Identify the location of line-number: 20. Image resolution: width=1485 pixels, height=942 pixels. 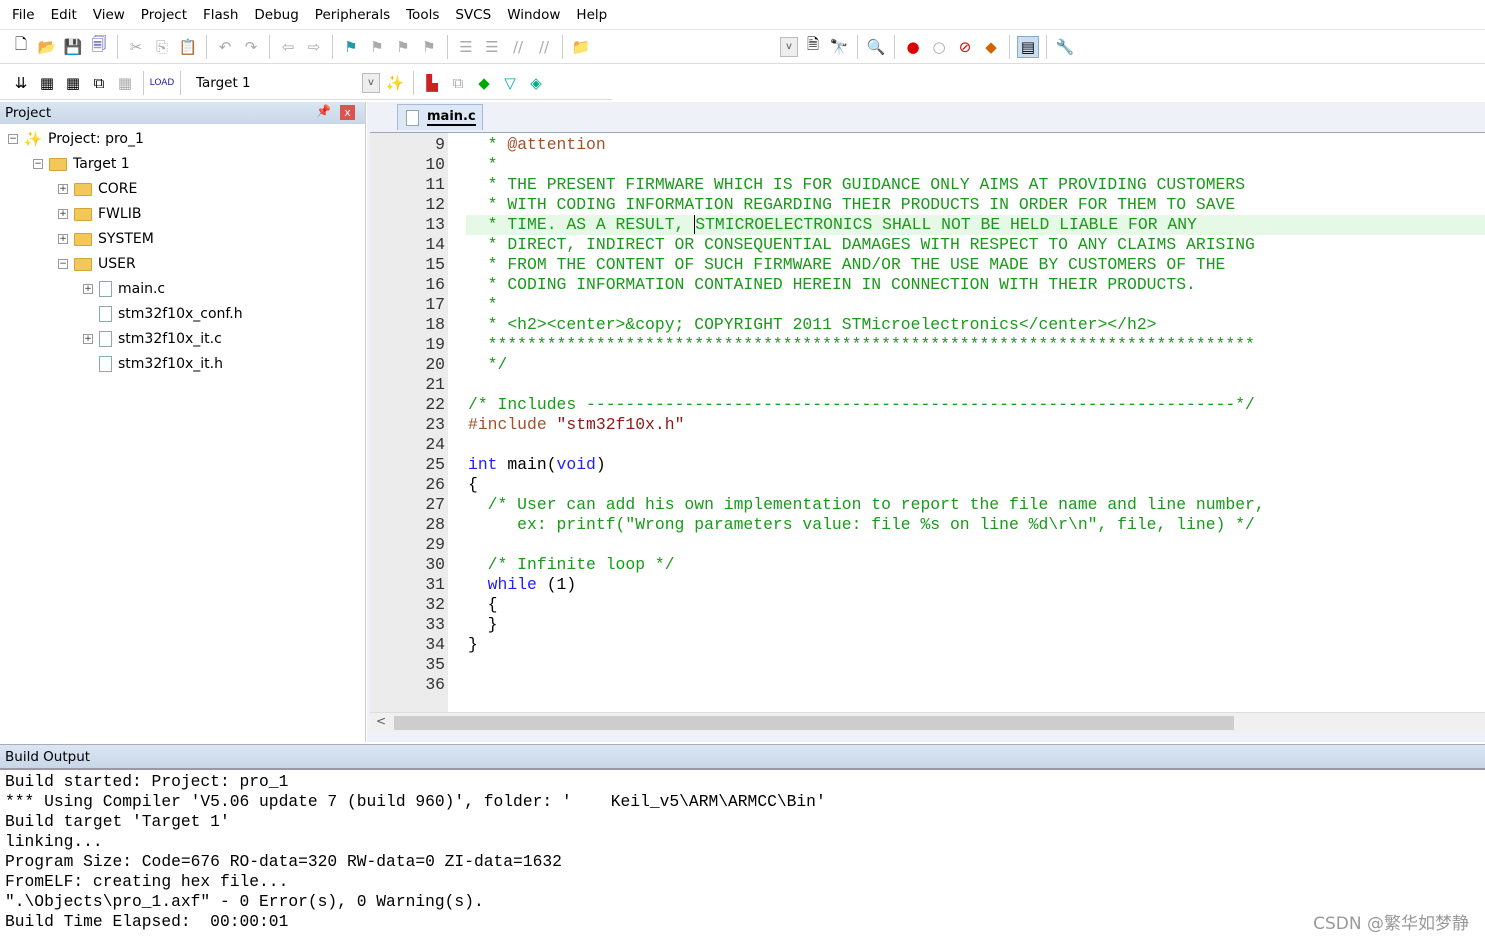
(435, 364).